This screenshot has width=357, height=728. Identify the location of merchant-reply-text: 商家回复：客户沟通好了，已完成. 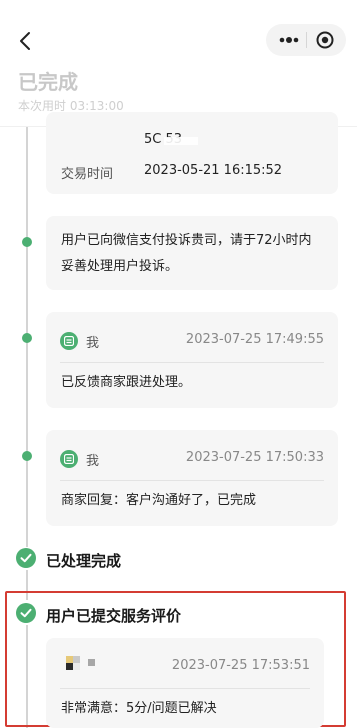
(159, 500).